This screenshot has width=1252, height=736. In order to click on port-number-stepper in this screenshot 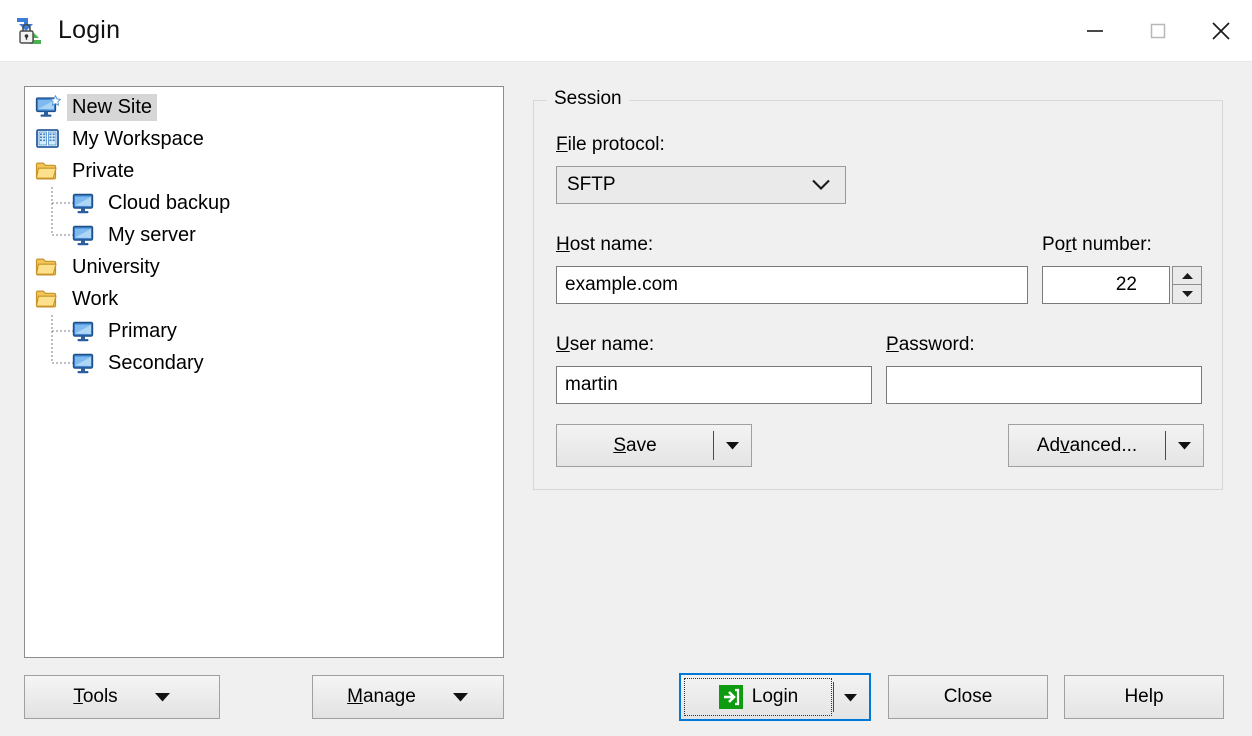, I will do `click(1187, 285)`.